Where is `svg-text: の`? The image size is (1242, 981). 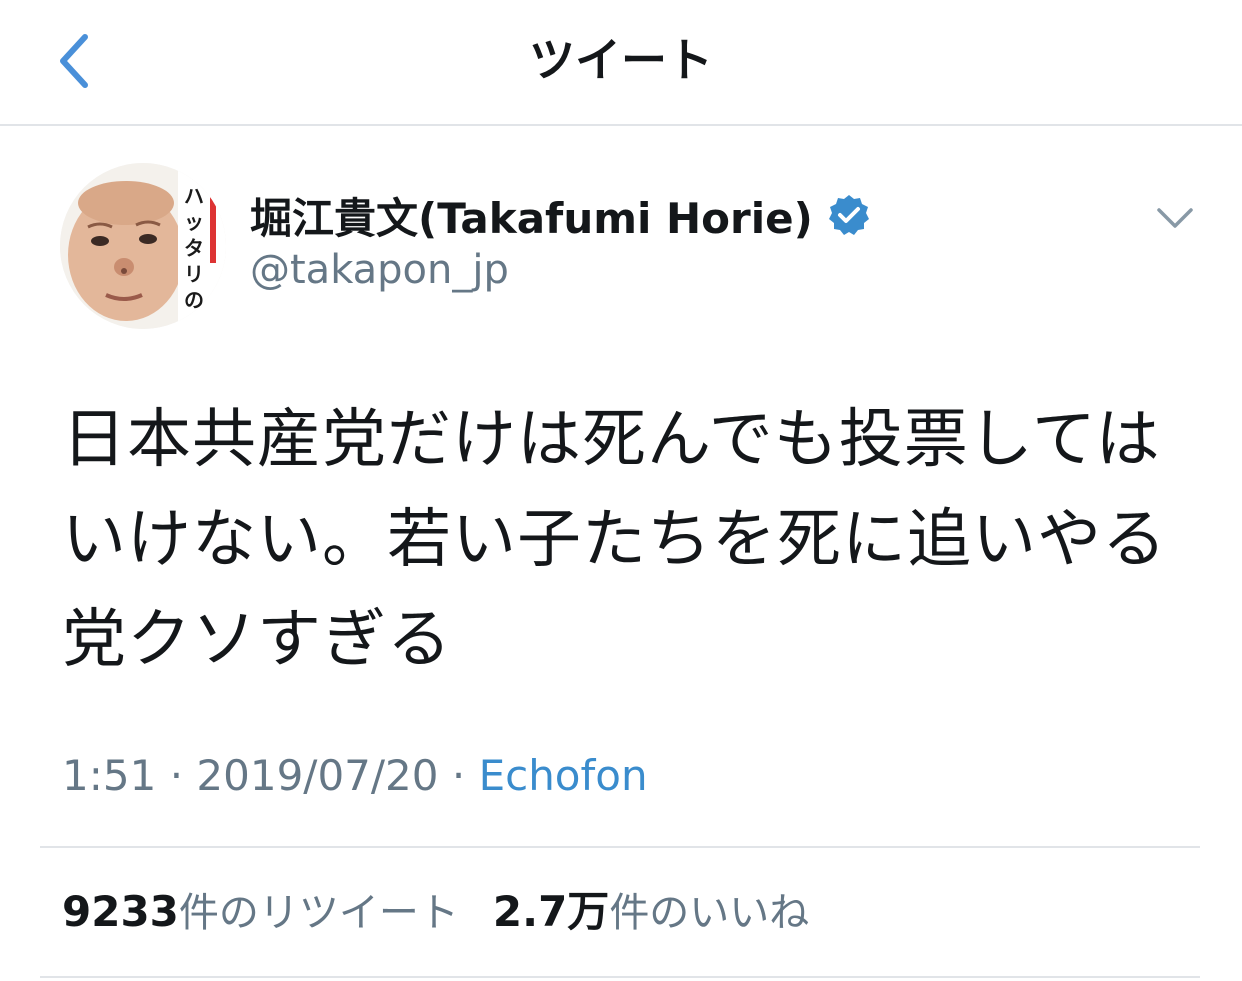
svg-text: の is located at coordinates (194, 300).